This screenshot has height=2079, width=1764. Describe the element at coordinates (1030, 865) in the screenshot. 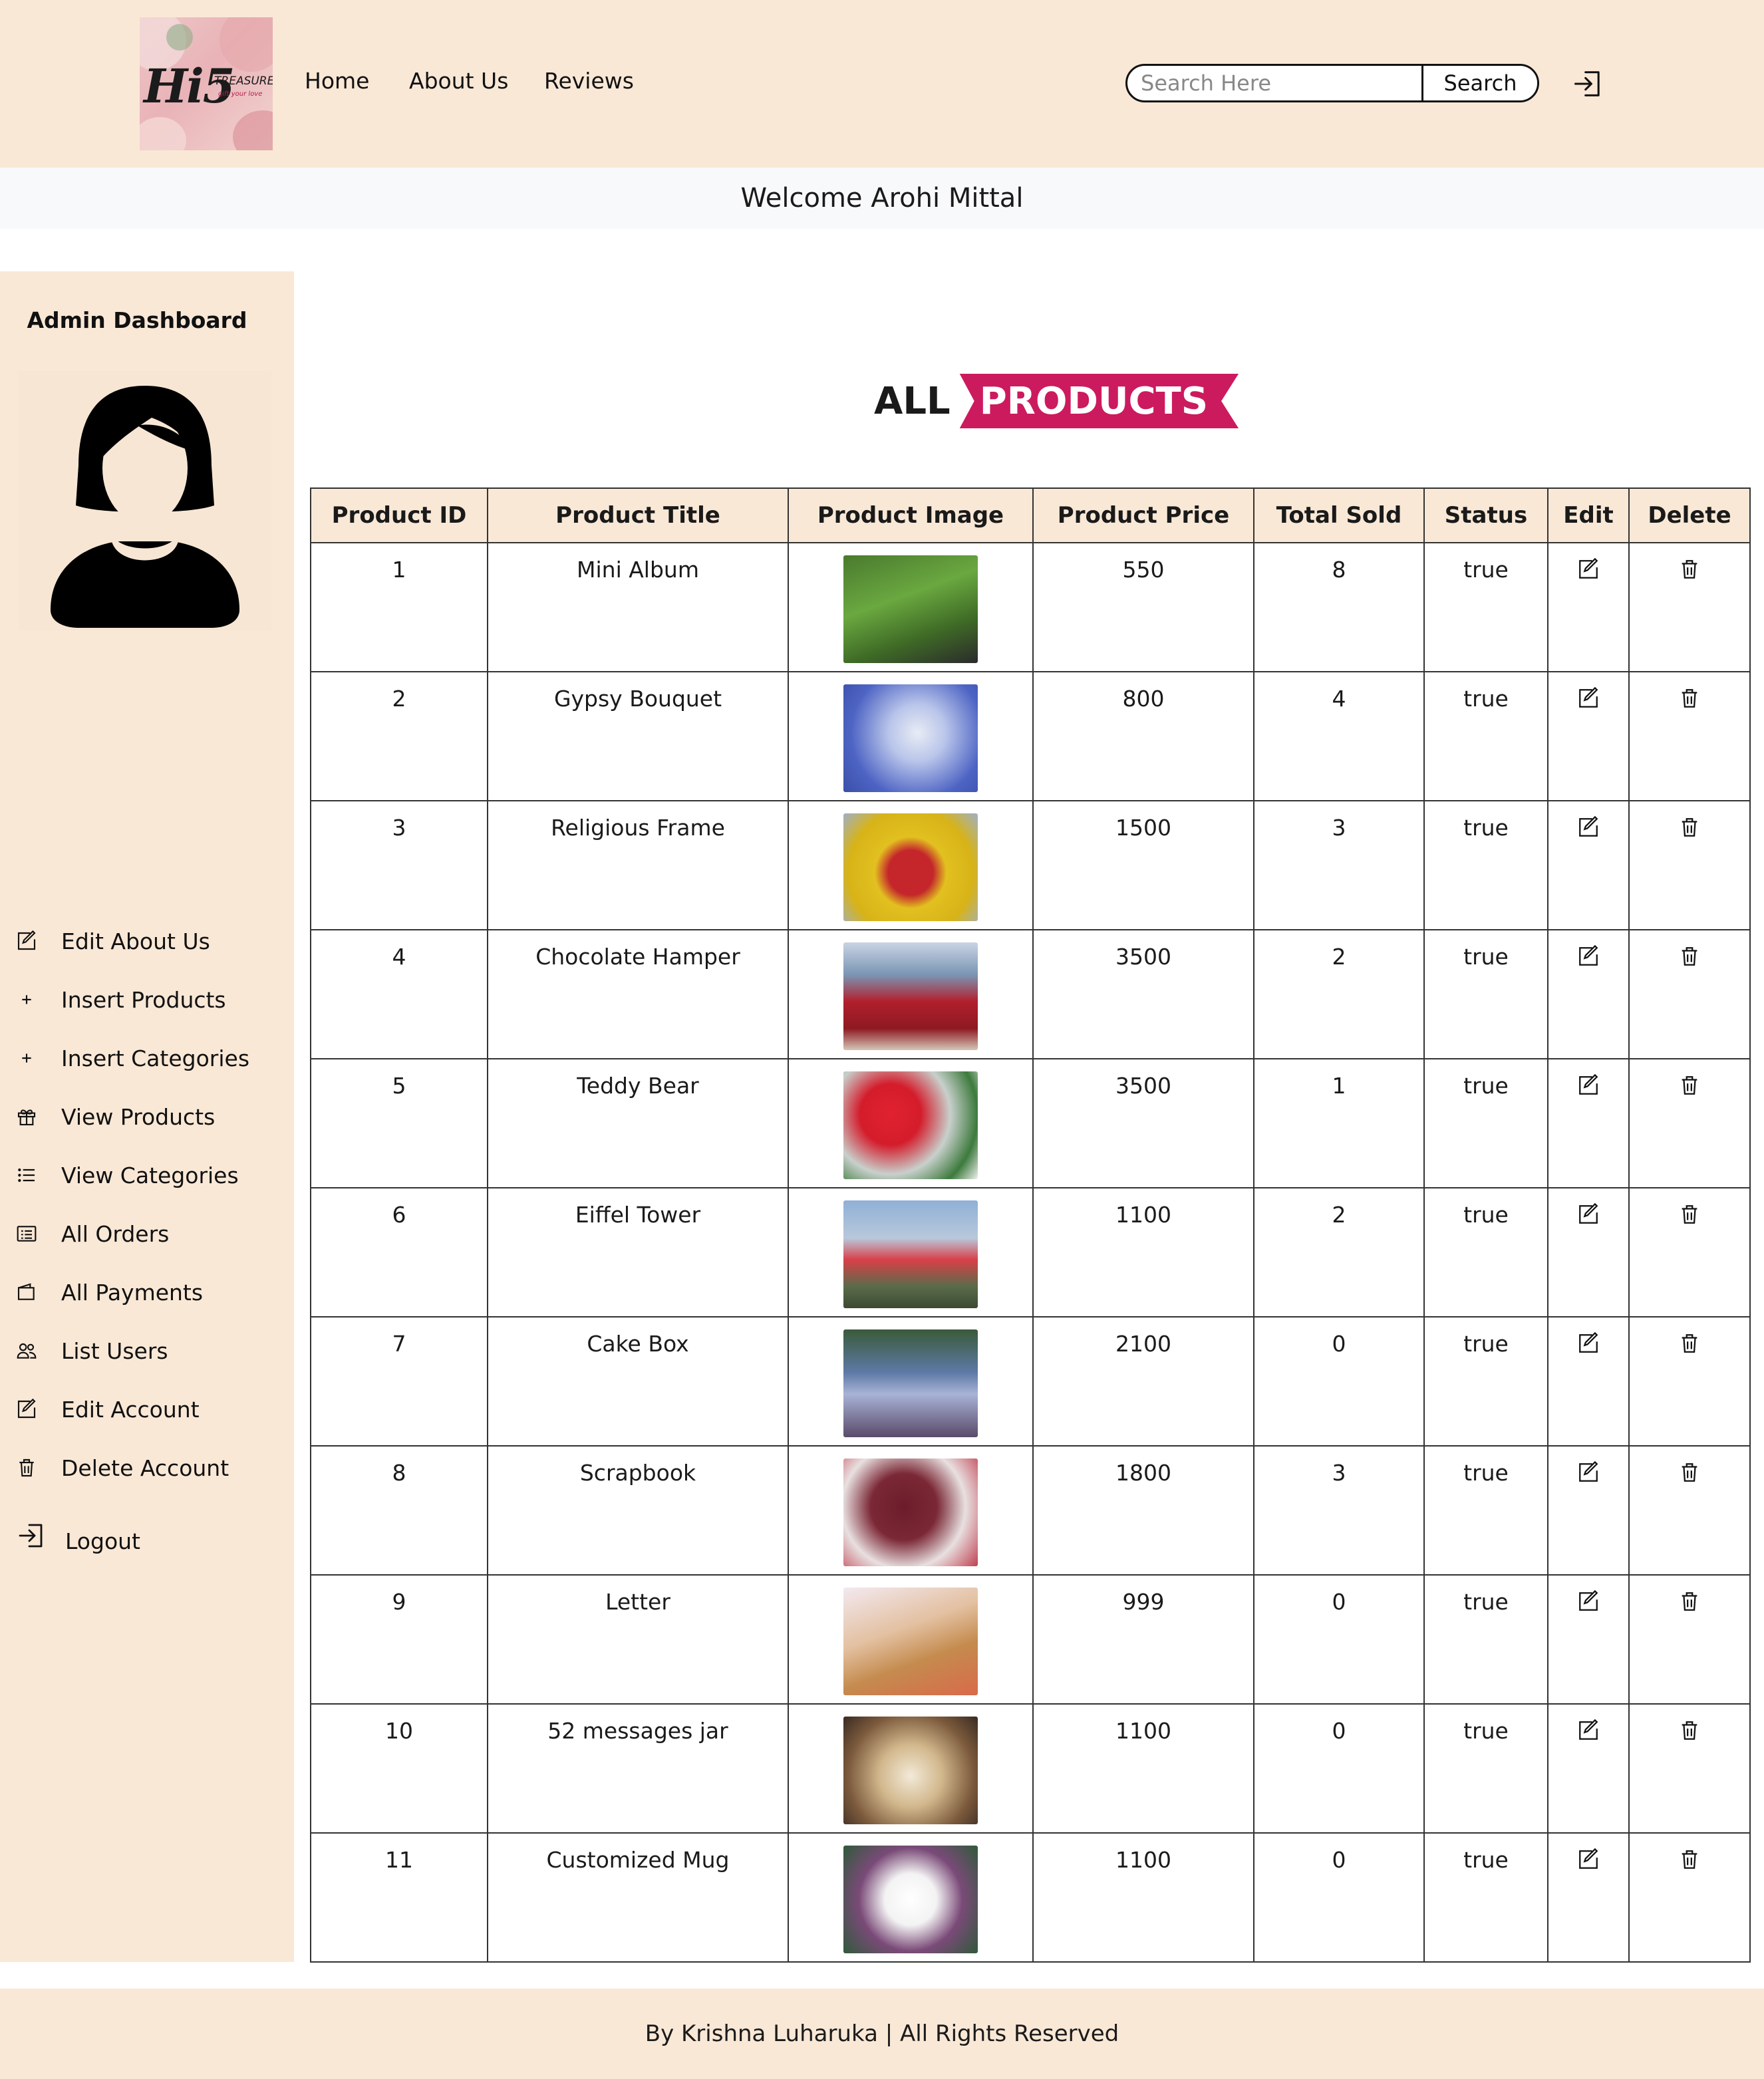

I see `table-row: 3 Religious Frame 1500 3 true` at that location.